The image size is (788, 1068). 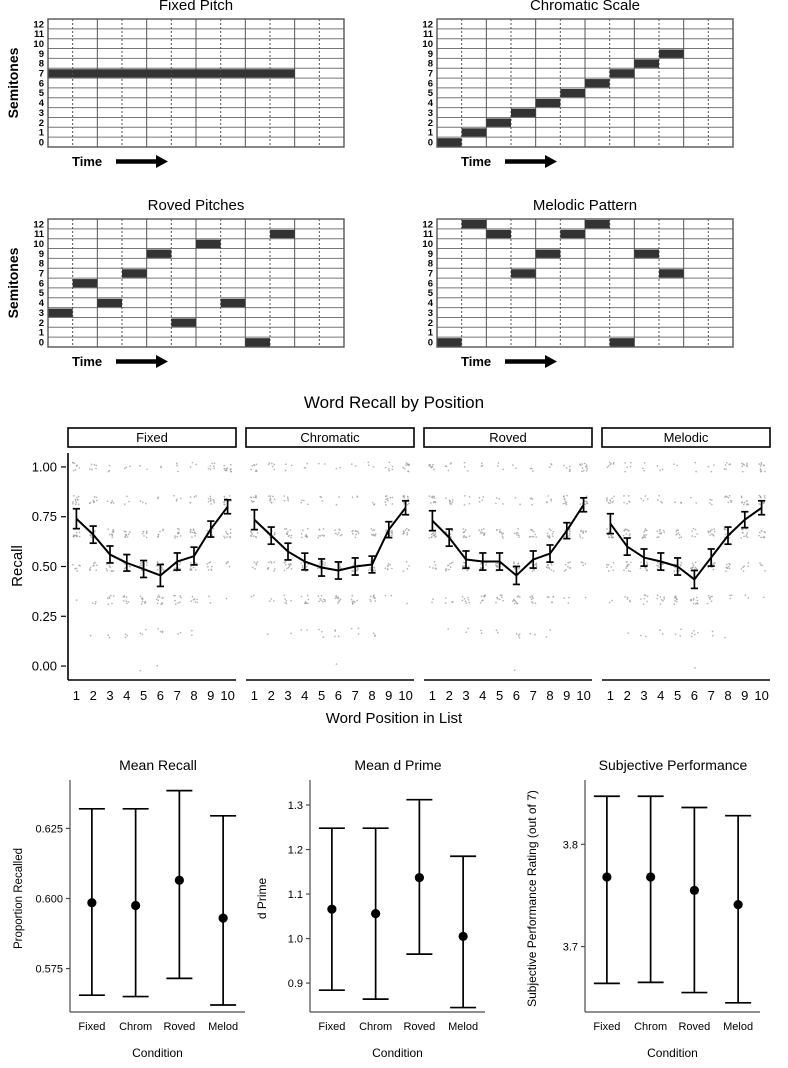 What do you see at coordinates (331, 1027) in the screenshot?
I see `summary-x-tick-label: Fixed` at bounding box center [331, 1027].